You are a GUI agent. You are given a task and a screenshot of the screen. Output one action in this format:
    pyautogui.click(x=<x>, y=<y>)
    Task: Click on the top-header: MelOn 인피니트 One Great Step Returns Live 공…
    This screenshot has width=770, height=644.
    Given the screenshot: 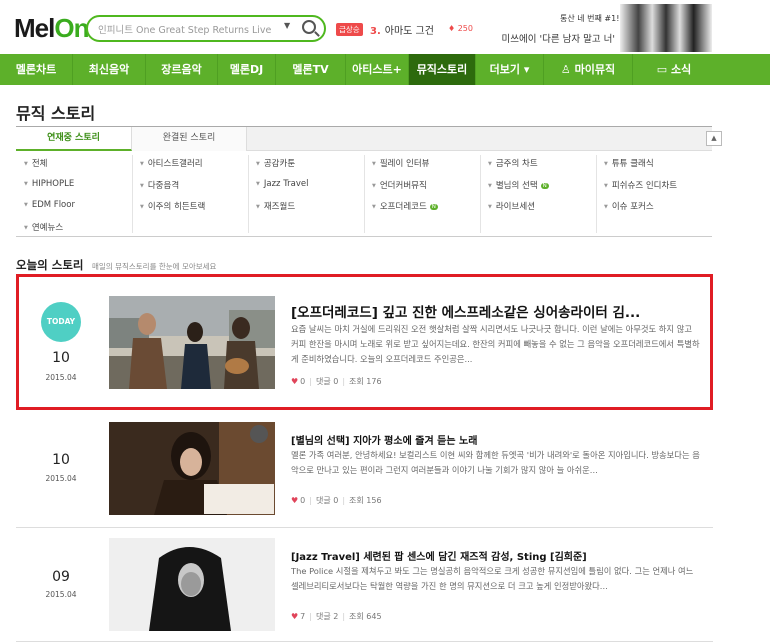 What is the action you would take?
    pyautogui.click(x=385, y=27)
    